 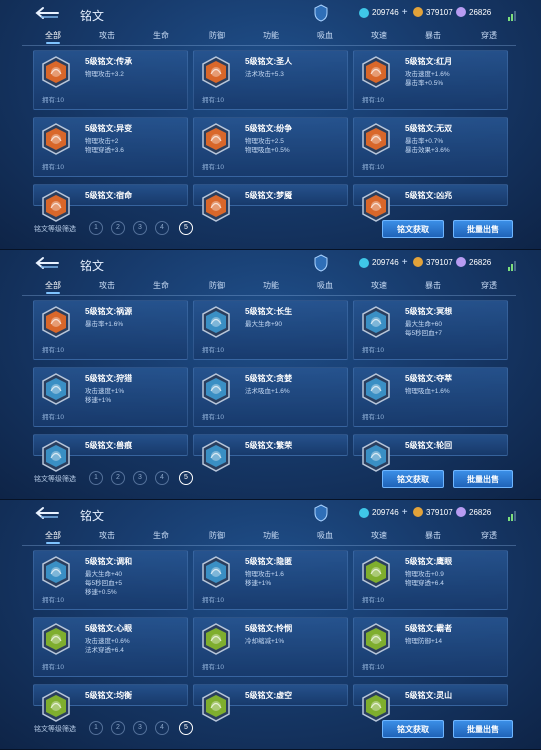 I want to click on currency-value: 209746, so click(x=385, y=262).